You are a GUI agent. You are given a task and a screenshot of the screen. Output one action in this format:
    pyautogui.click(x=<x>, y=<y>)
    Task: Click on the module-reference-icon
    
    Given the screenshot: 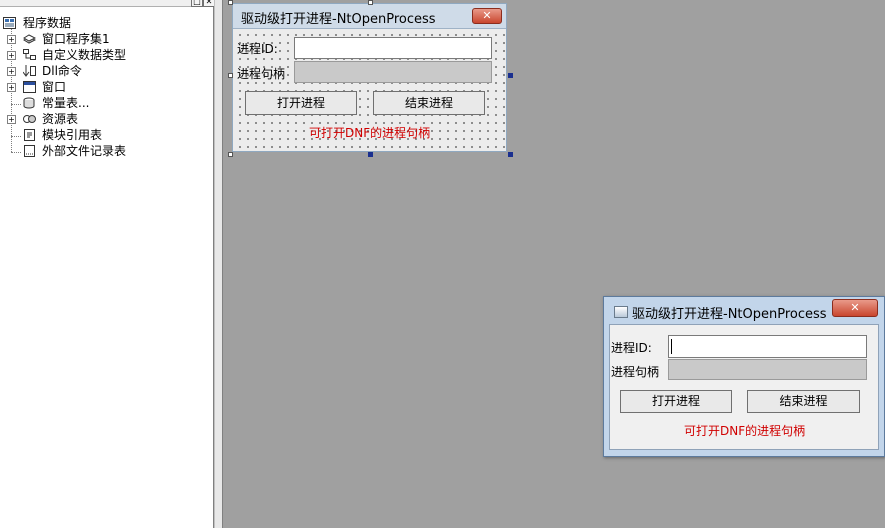 What is the action you would take?
    pyautogui.click(x=29, y=135)
    